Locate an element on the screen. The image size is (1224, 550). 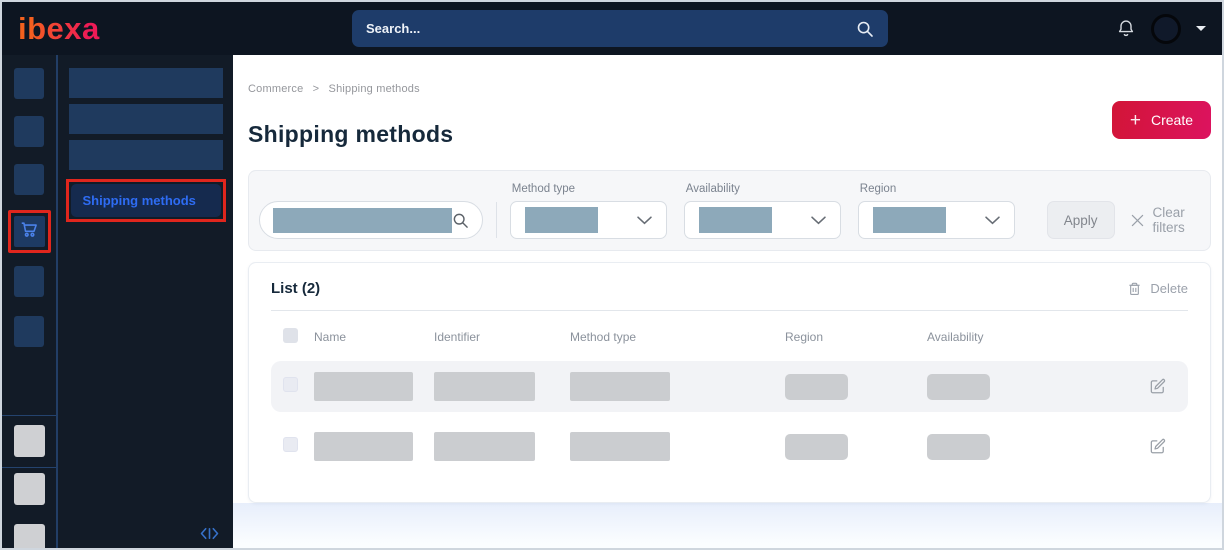
sidebar-collapse-icon is located at coordinates (209, 533).